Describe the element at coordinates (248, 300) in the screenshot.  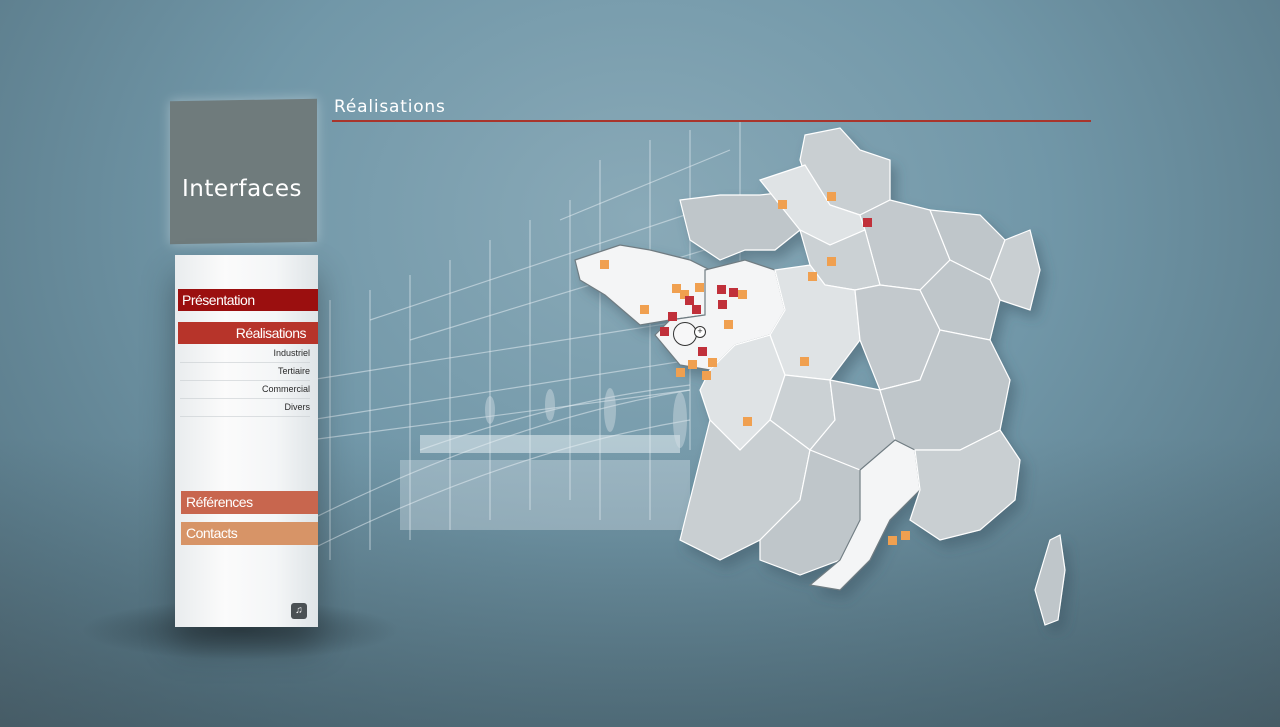
I see `nav-presentation: Présentation` at that location.